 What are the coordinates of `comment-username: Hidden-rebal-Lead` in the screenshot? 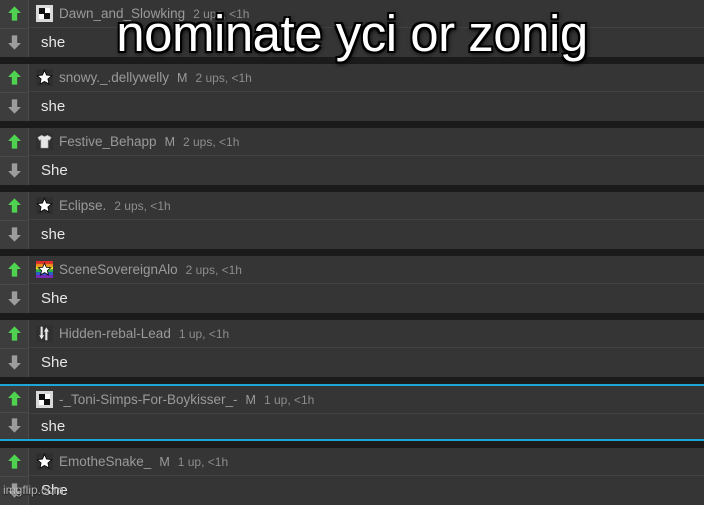 It's located at (115, 333).